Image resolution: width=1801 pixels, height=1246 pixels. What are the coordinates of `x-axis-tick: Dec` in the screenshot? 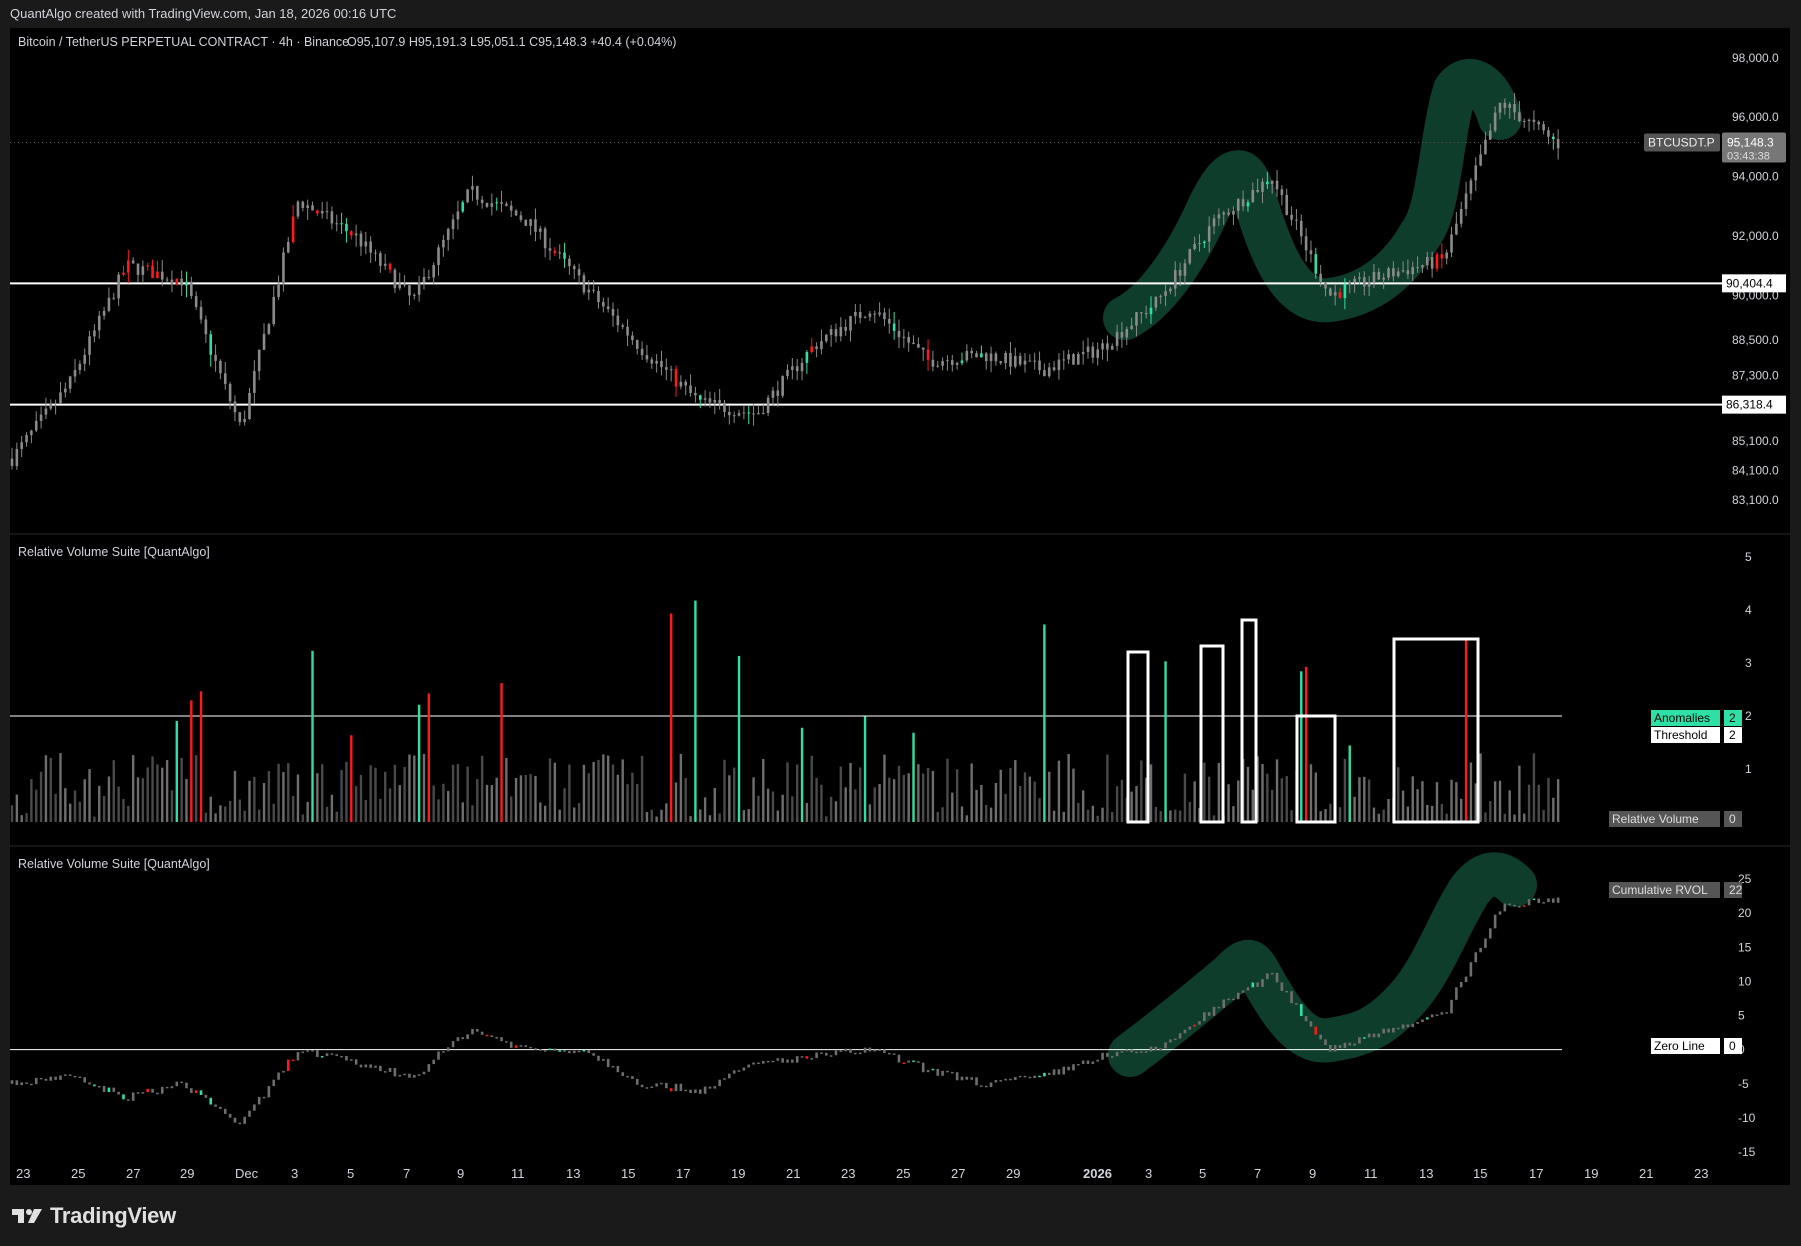 It's located at (247, 1173).